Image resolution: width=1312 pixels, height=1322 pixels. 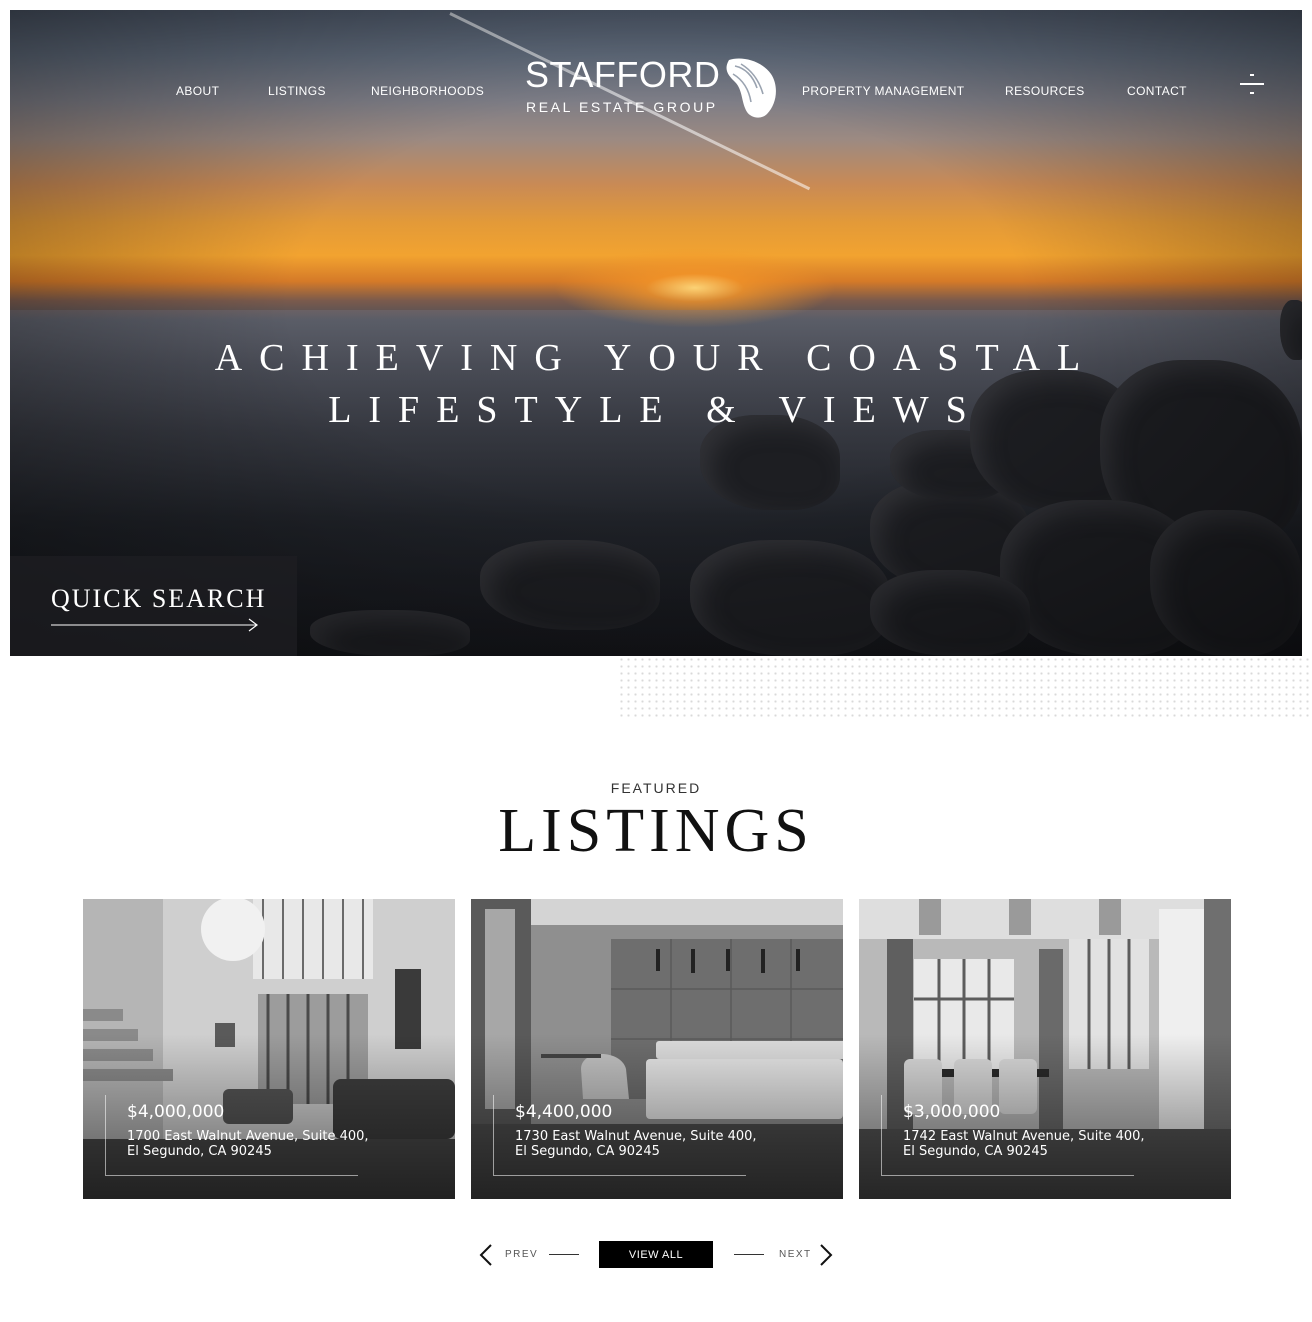 What do you see at coordinates (656, 831) in the screenshot?
I see `featured-title: LISTINGS` at bounding box center [656, 831].